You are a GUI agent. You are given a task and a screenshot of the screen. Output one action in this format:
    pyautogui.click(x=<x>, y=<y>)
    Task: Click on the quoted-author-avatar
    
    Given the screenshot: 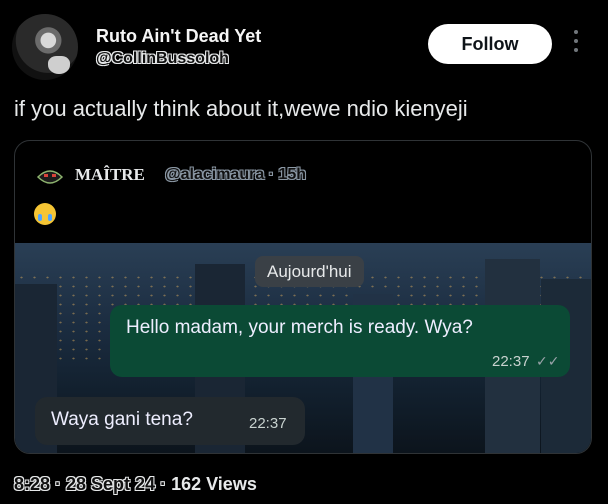 What is the action you would take?
    pyautogui.click(x=50, y=177)
    